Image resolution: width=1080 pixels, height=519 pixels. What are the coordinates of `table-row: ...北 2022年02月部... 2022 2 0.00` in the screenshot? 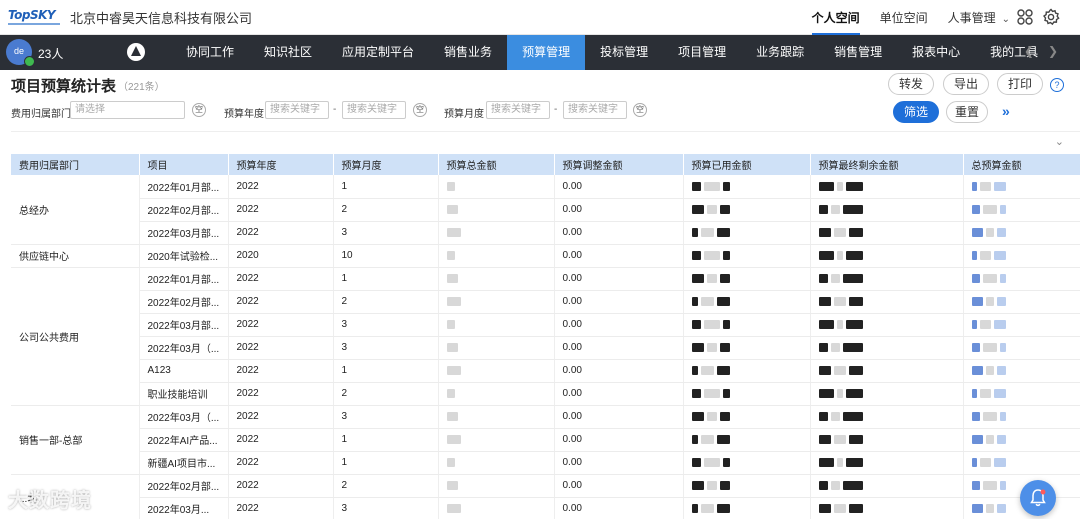 It's located at (545, 496).